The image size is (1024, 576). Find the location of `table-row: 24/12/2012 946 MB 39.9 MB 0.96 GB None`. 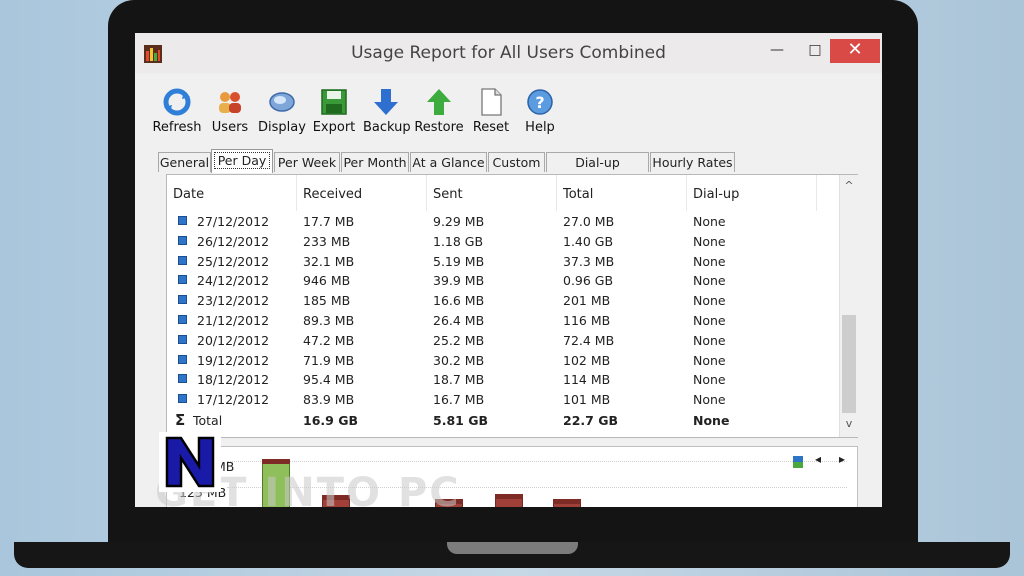

table-row: 24/12/2012 946 MB 39.9 MB 0.96 GB None is located at coordinates (502, 281).